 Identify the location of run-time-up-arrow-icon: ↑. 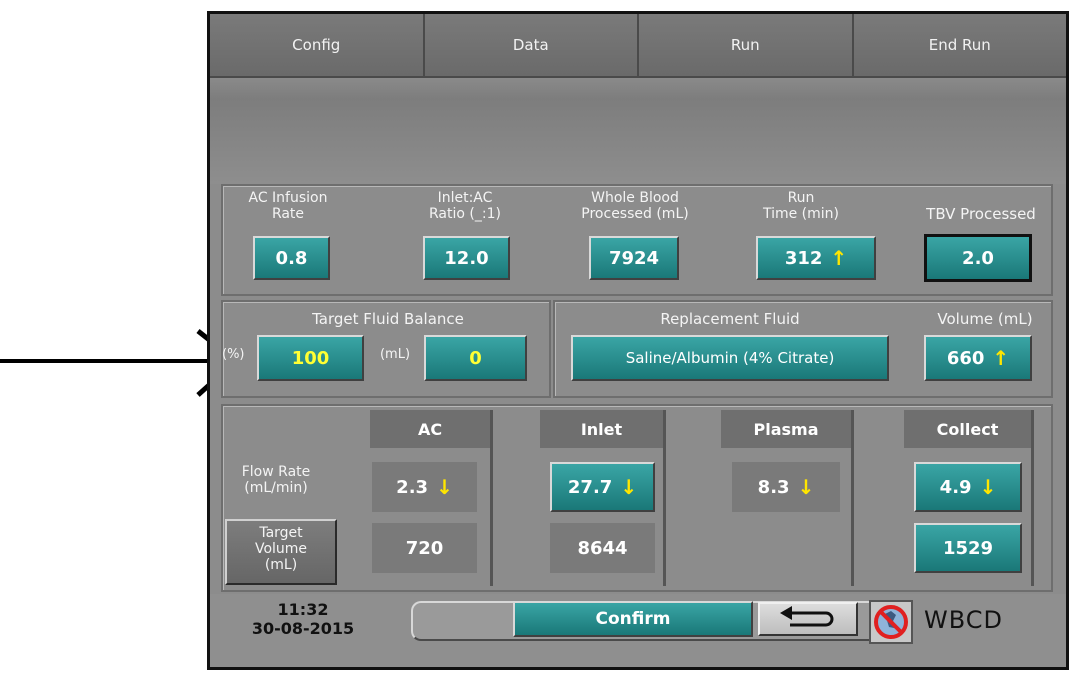
(839, 258).